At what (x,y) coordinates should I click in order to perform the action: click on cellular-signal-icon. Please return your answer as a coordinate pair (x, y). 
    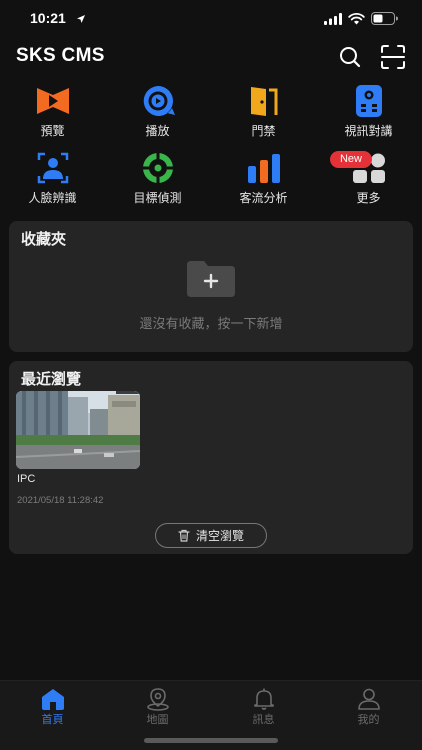
    Looking at the image, I should click on (333, 18).